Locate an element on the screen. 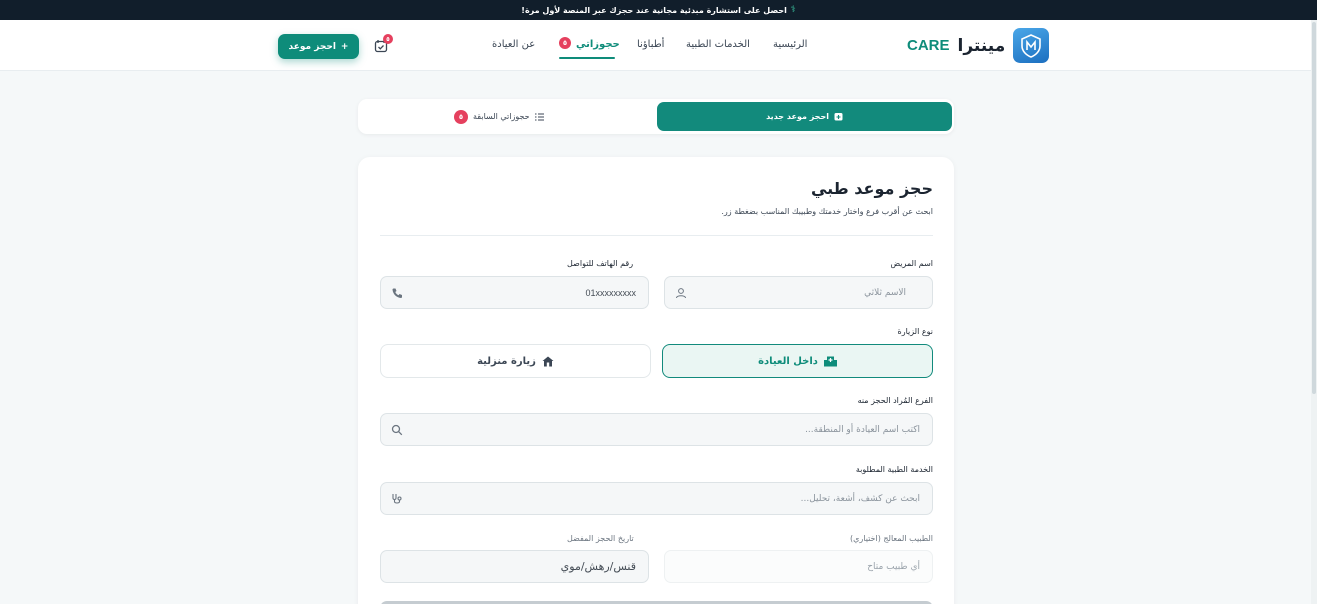  phone-placeholder: 01xxxxxxxxx is located at coordinates (610, 292).